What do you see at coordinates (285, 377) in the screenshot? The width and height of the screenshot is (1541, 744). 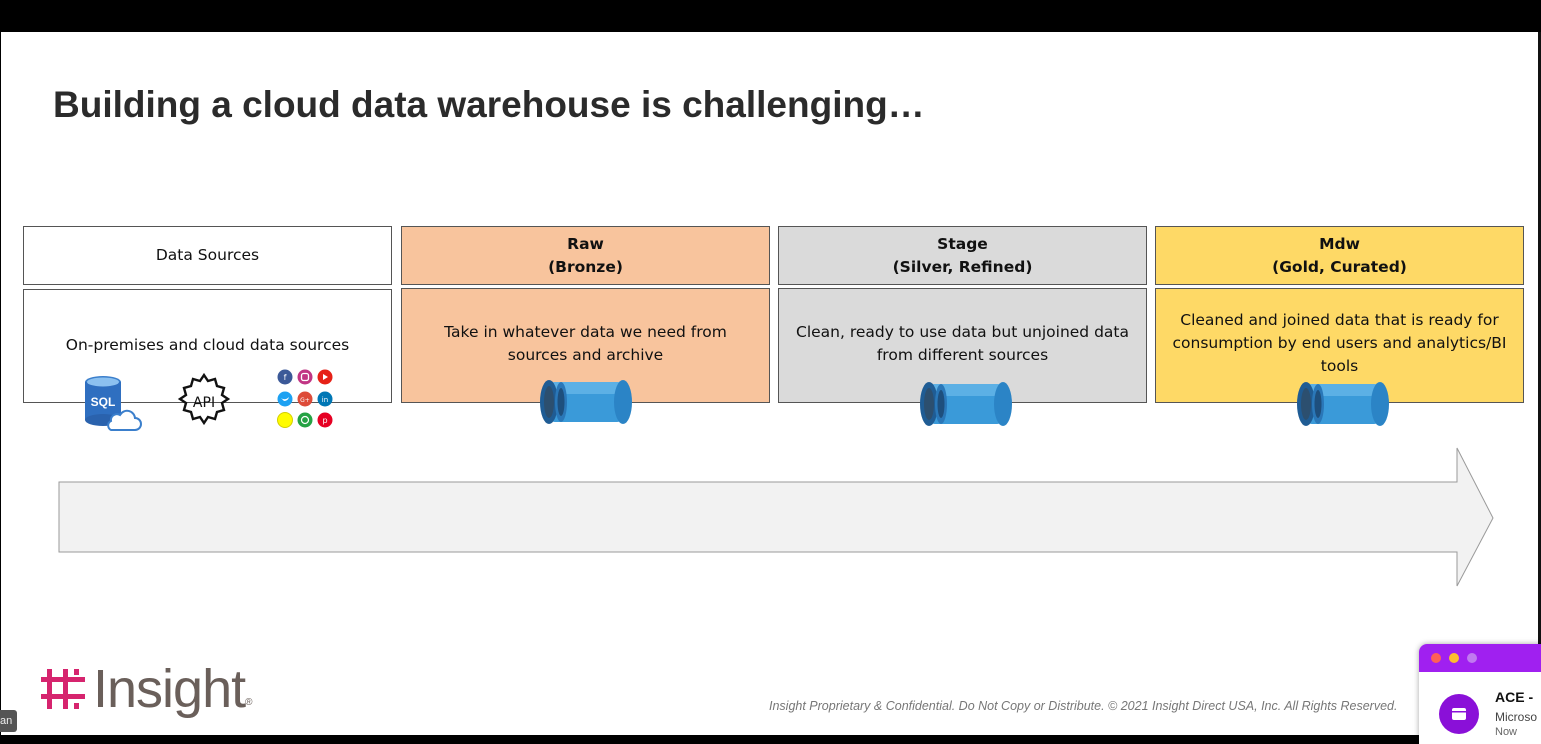 I see `svg-text: f` at bounding box center [285, 377].